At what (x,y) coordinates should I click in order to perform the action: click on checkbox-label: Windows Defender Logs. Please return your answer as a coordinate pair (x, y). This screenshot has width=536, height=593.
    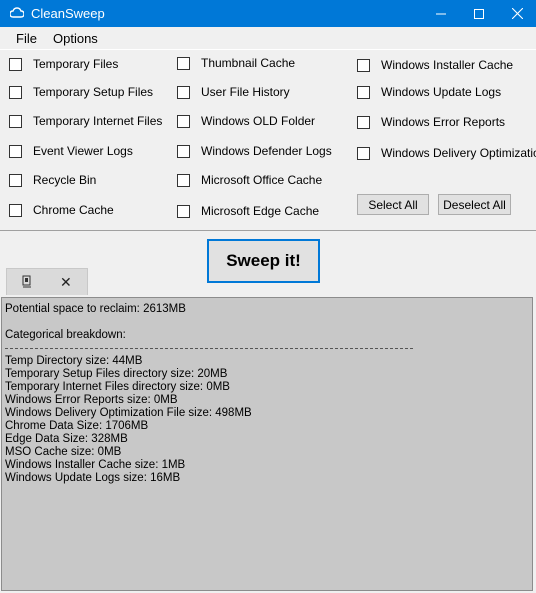
    Looking at the image, I should click on (266, 151).